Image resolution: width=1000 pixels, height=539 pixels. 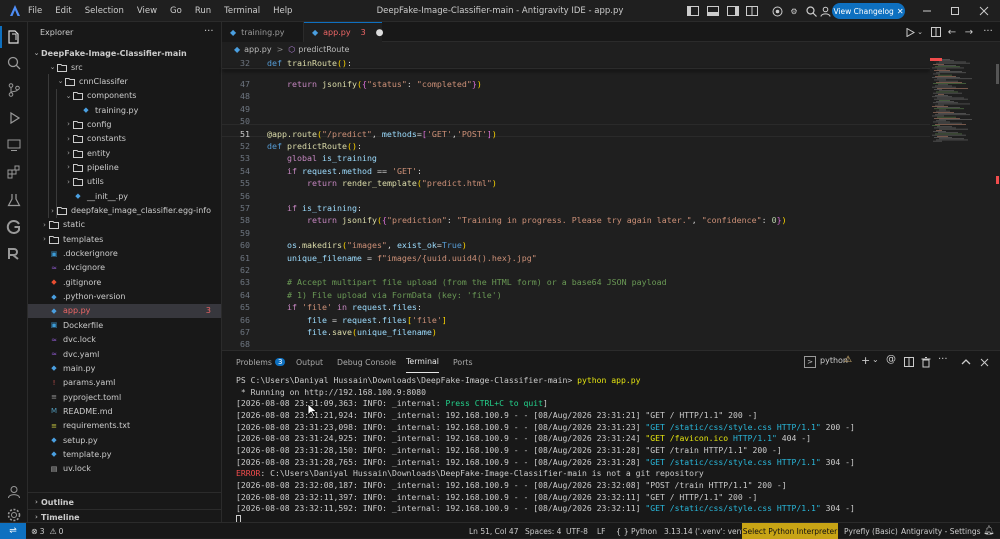 What do you see at coordinates (576, 146) in the screenshot?
I see `code-line: 52 def predictRoute():` at bounding box center [576, 146].